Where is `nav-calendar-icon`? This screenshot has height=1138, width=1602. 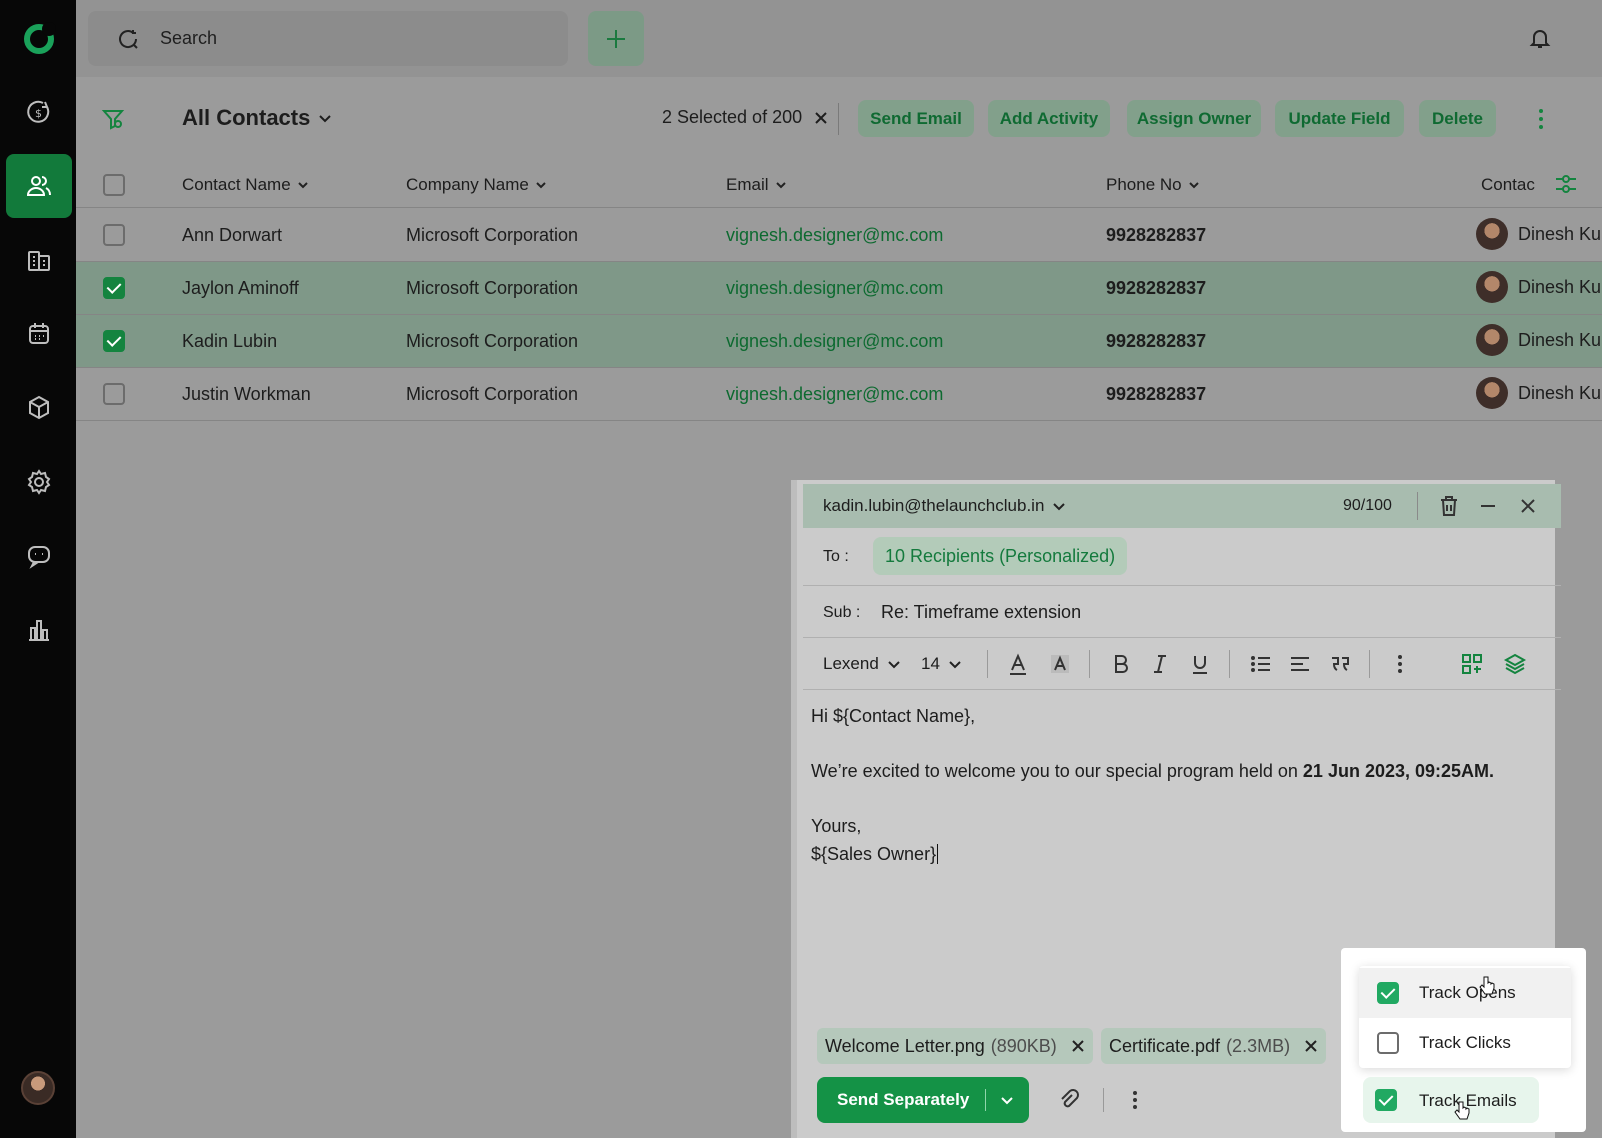
nav-calendar-icon is located at coordinates (39, 334).